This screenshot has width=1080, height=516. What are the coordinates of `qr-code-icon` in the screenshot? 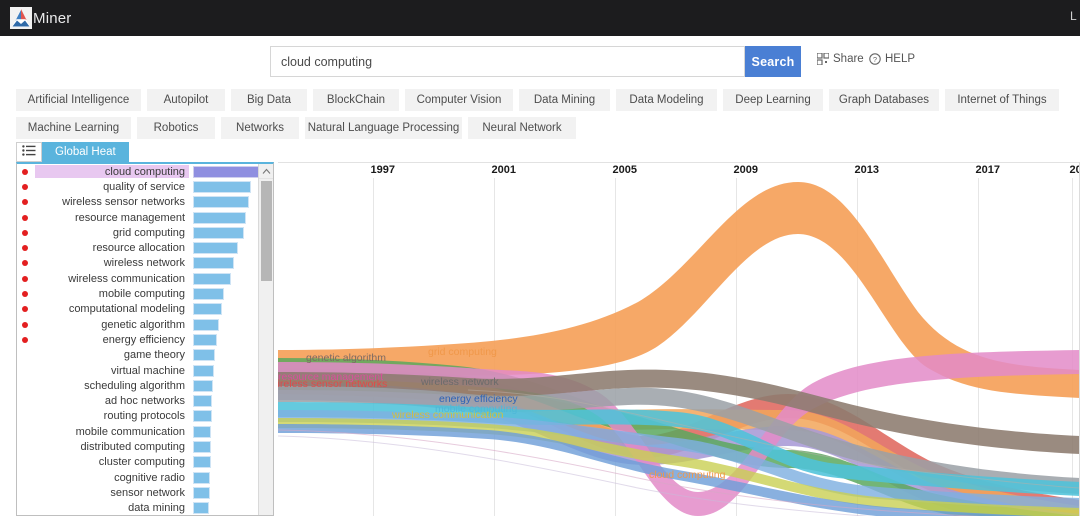 It's located at (823, 59).